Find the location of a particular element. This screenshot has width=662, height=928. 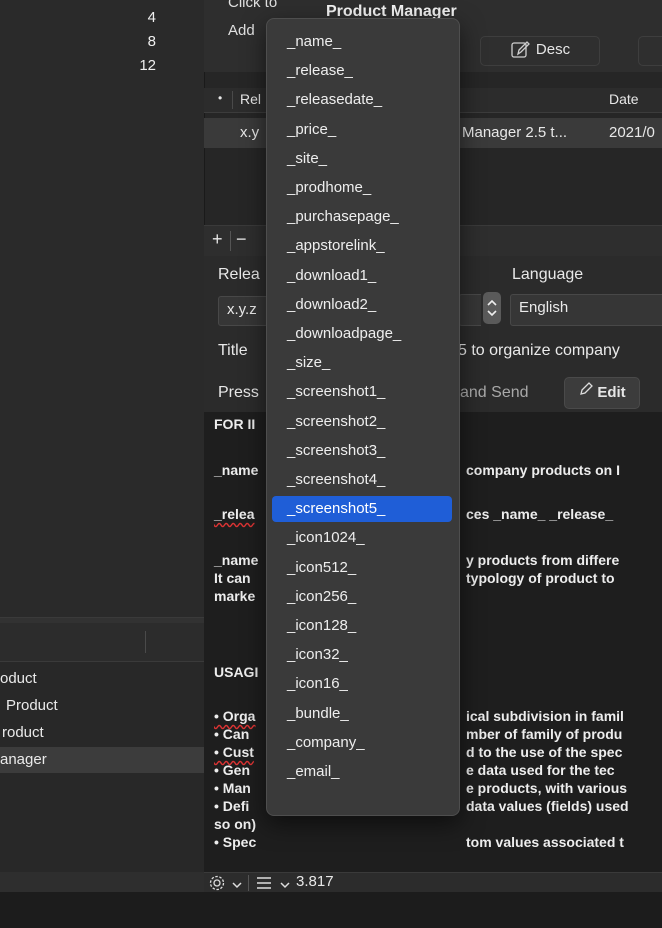

count-badge: 4 is located at coordinates (151, 17).